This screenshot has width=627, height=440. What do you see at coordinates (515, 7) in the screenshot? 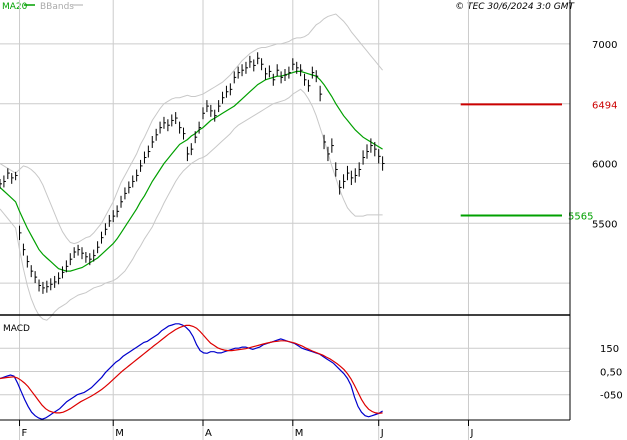
I see `copyright-label: © TEC 30/6/2024 3:0 GMT` at bounding box center [515, 7].